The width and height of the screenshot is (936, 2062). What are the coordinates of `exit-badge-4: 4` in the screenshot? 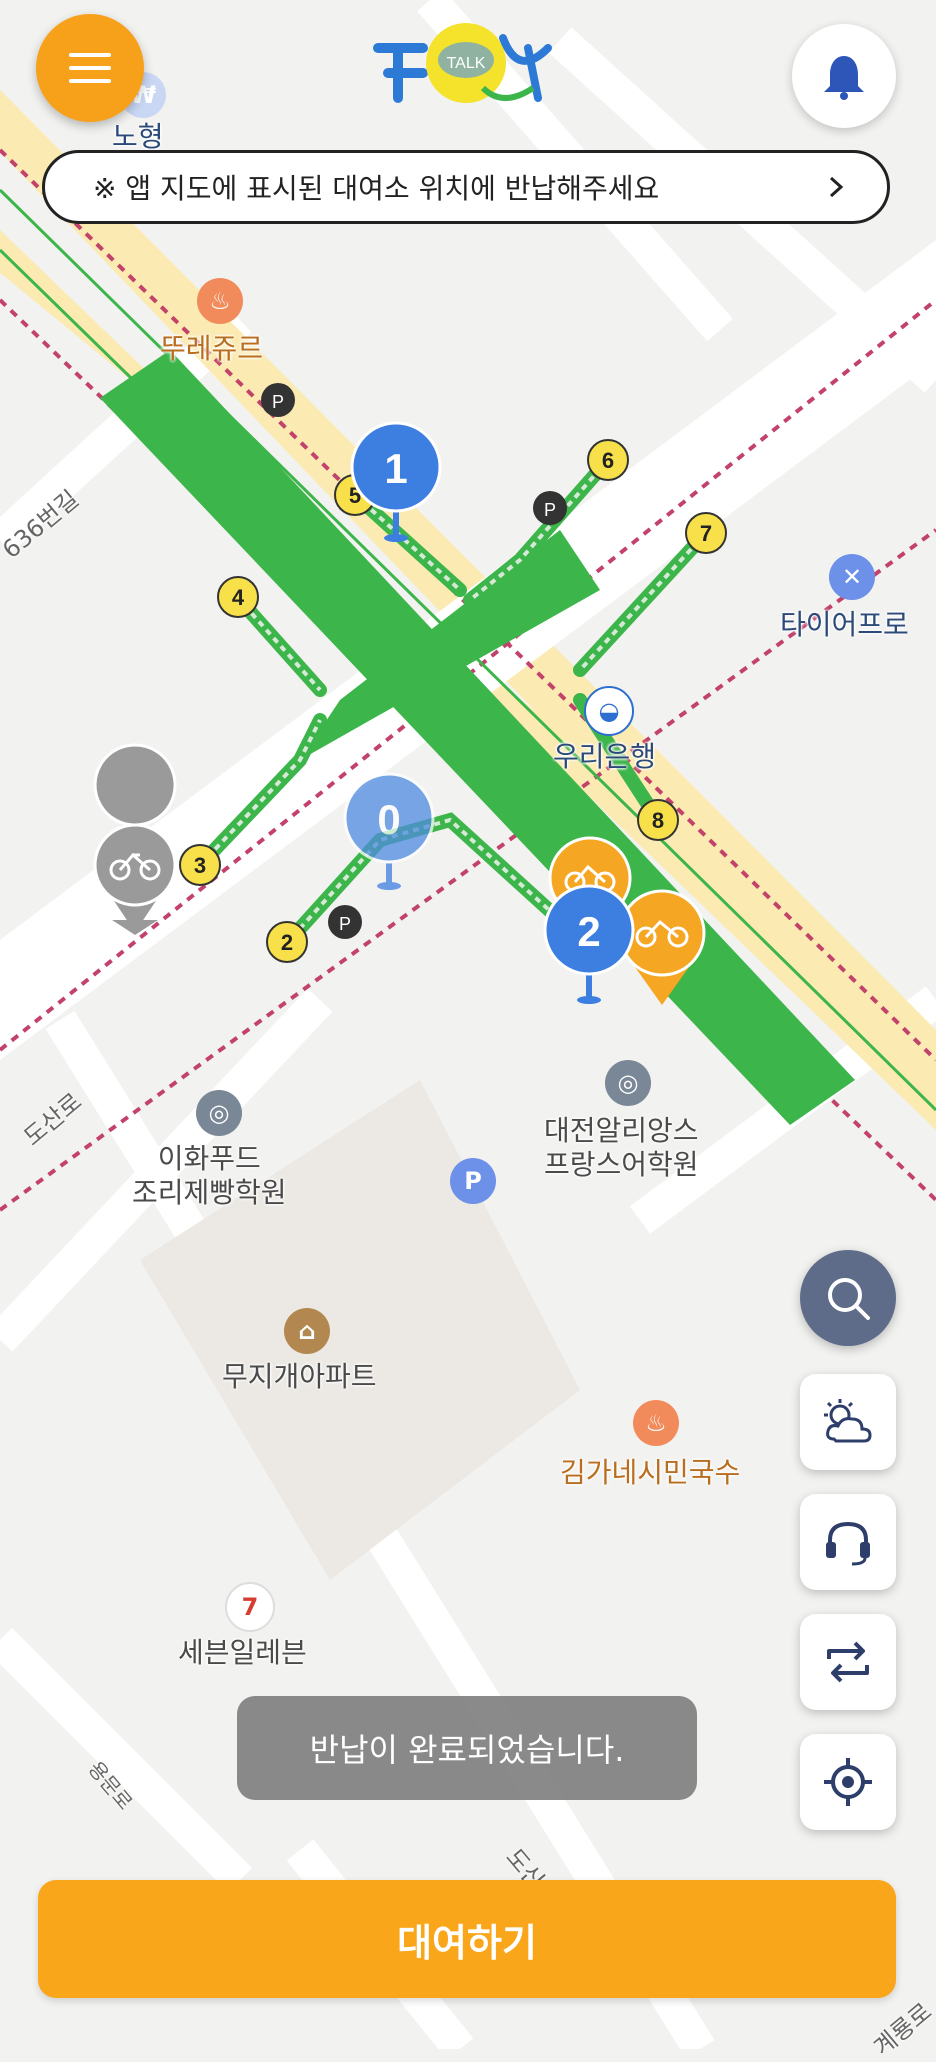 It's located at (238, 597).